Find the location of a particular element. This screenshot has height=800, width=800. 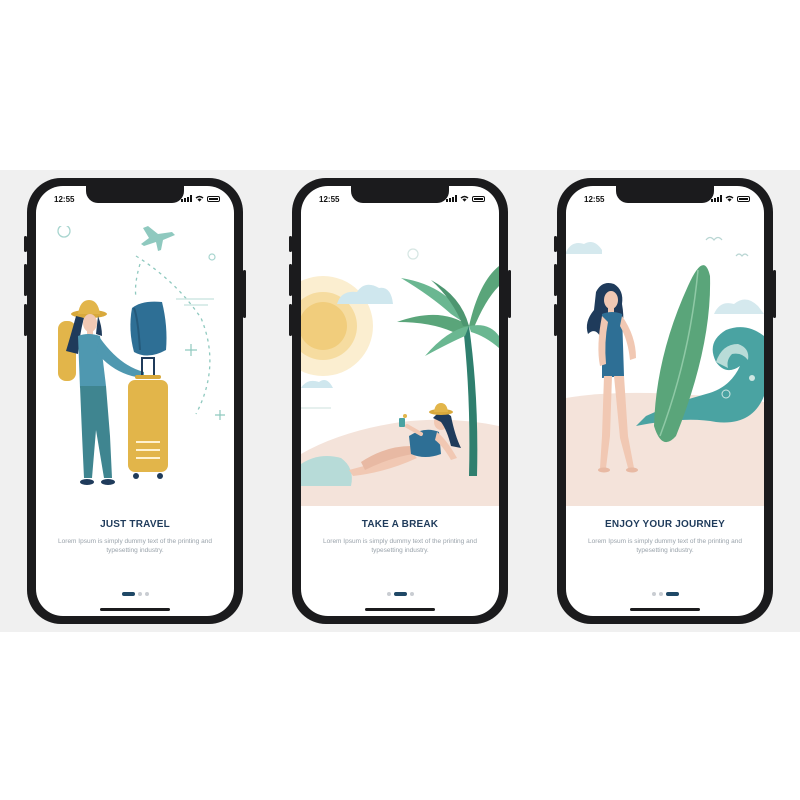

onboarding-title: JUST TRAVEL is located at coordinates (135, 524).